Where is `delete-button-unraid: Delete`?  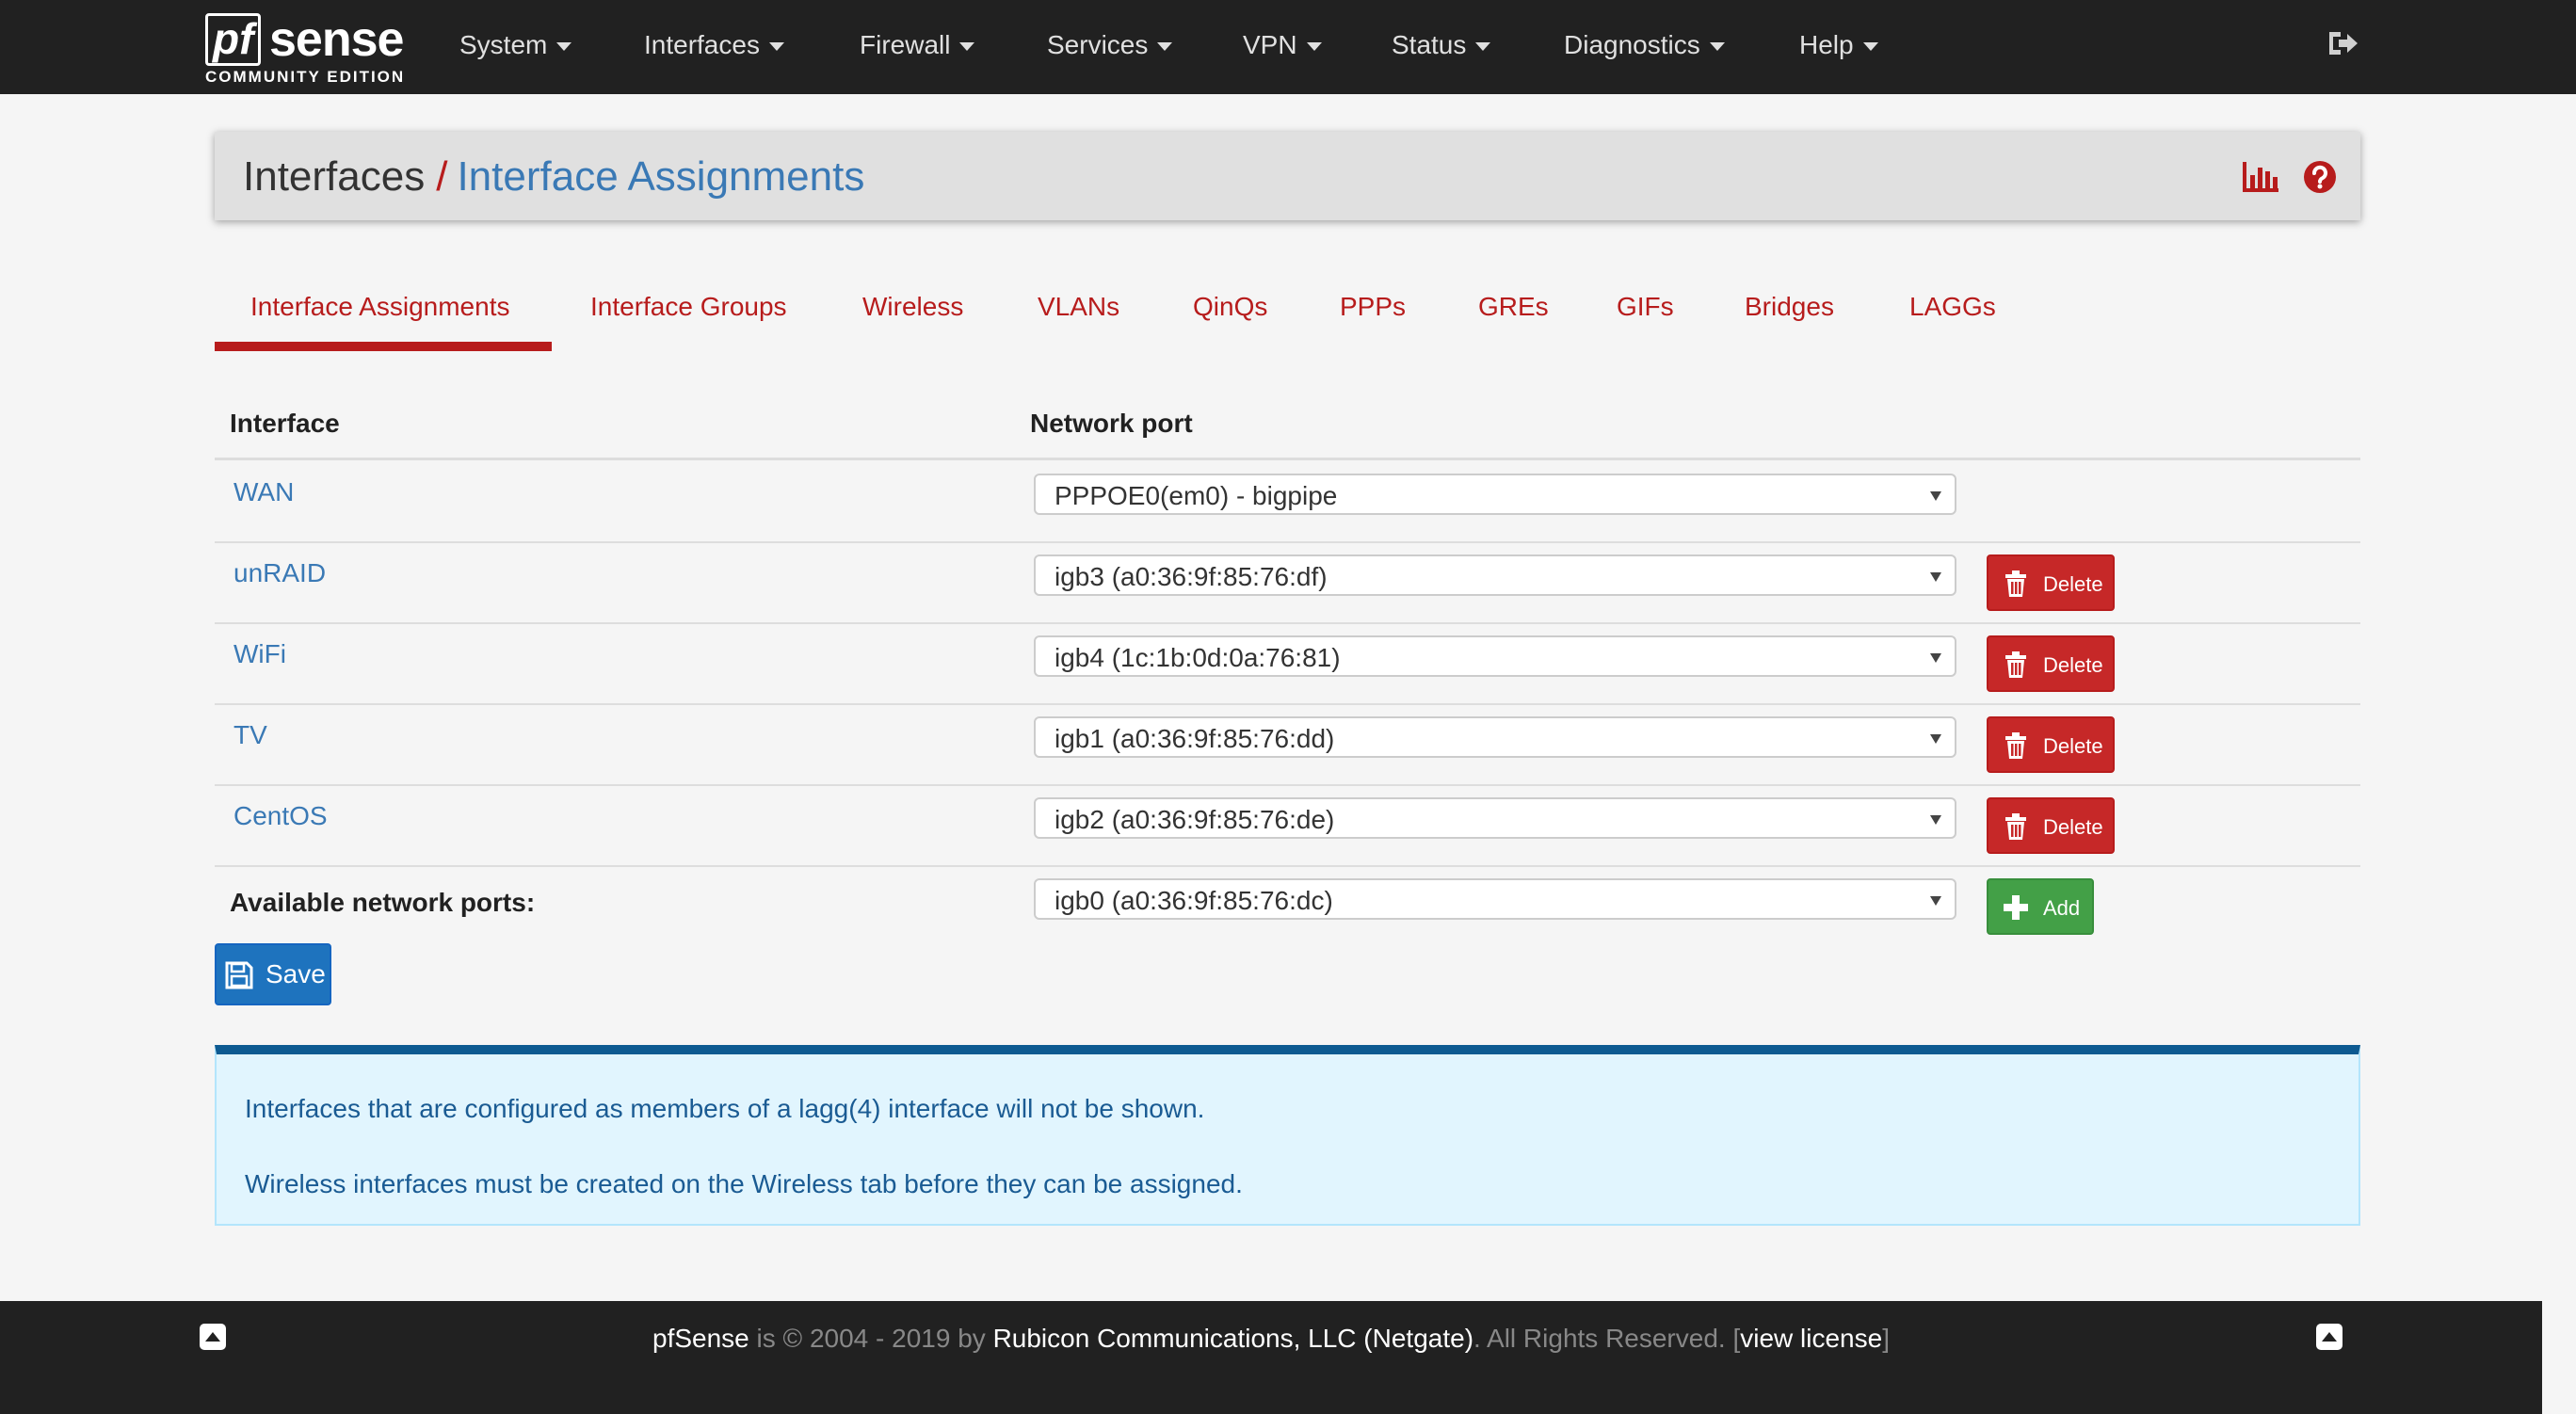 delete-button-unraid: Delete is located at coordinates (2051, 582).